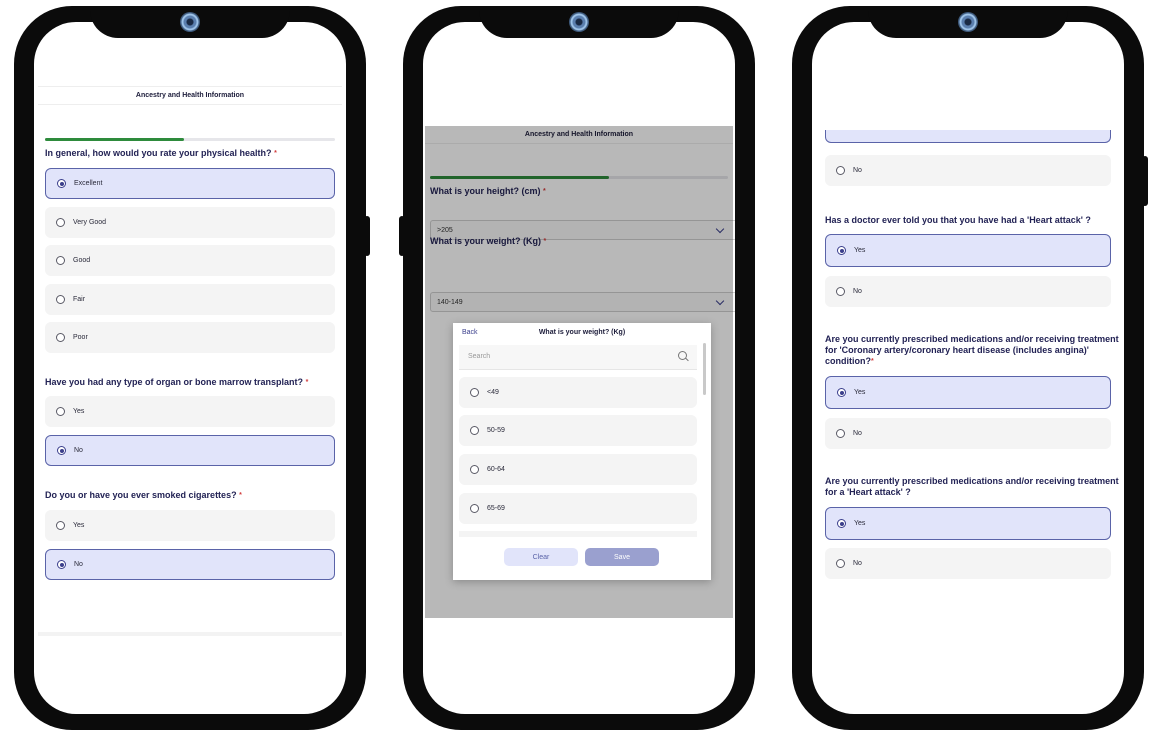  What do you see at coordinates (190, 139) in the screenshot?
I see `progress-bar` at bounding box center [190, 139].